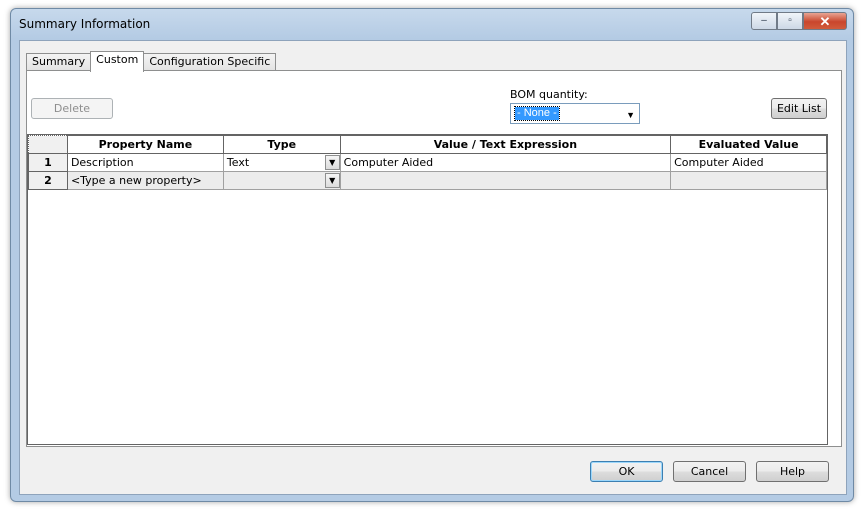  I want to click on type-cell: Text ▼, so click(281, 162).